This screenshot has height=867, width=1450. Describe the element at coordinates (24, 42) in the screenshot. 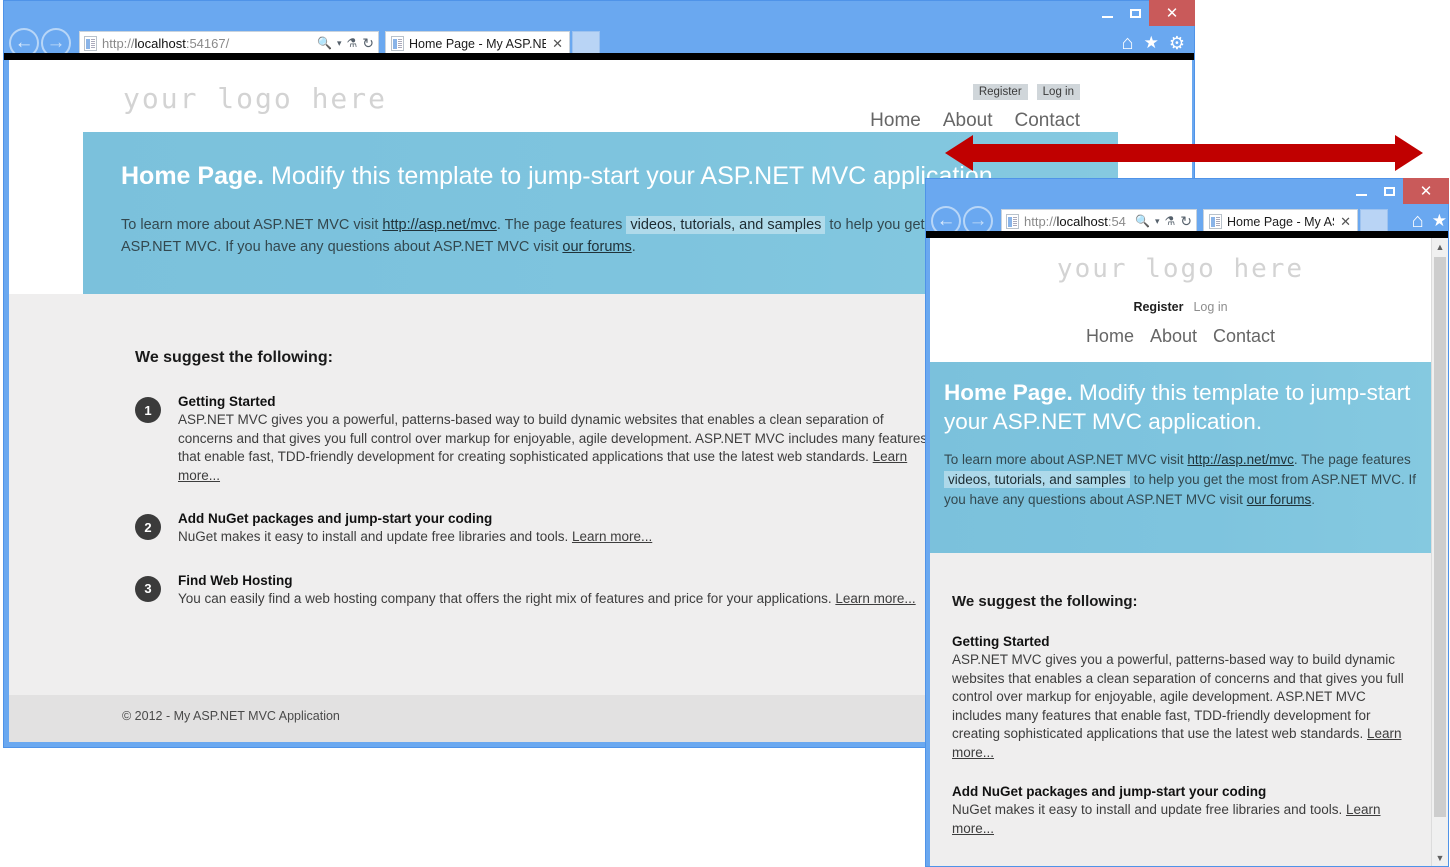

I see `back-arrow-icon: ←` at that location.